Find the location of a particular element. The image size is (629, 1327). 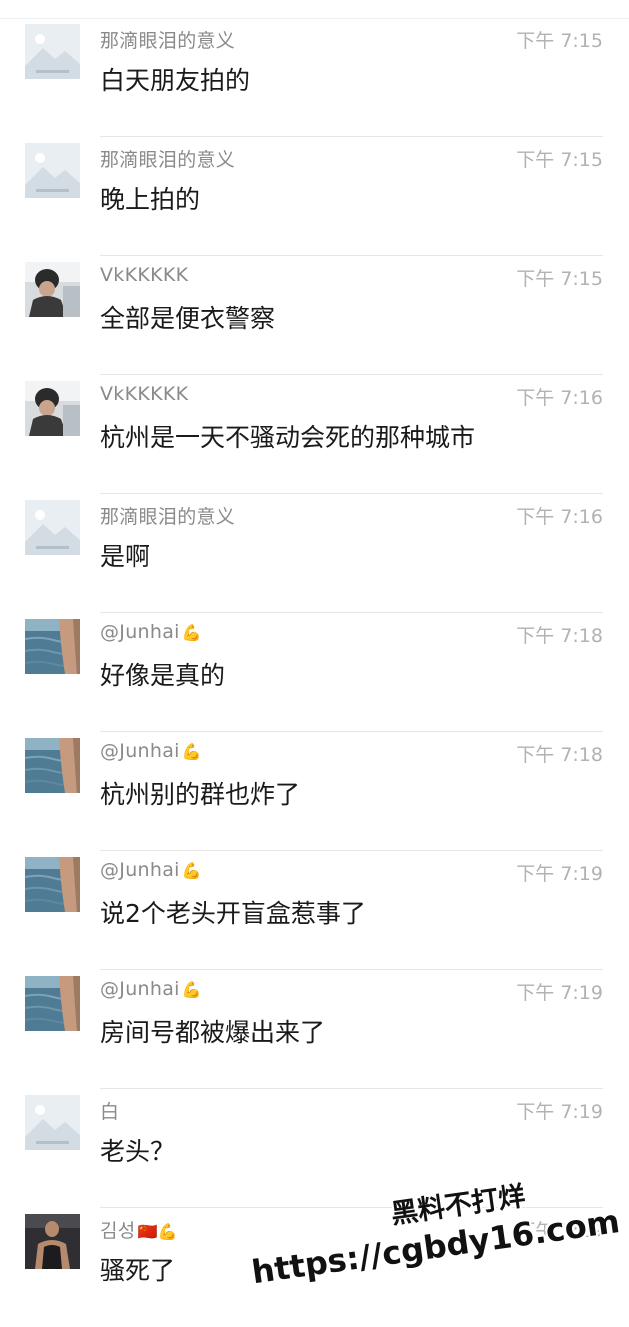

message-text: 全部是便衣警察 is located at coordinates (188, 318).